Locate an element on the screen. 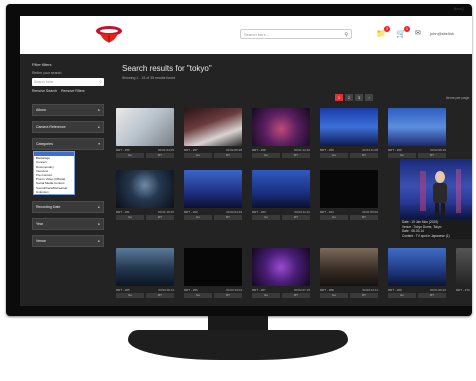 Image resolution: width=476 pixels, height=381 pixels. preview-video is located at coordinates (436, 189).